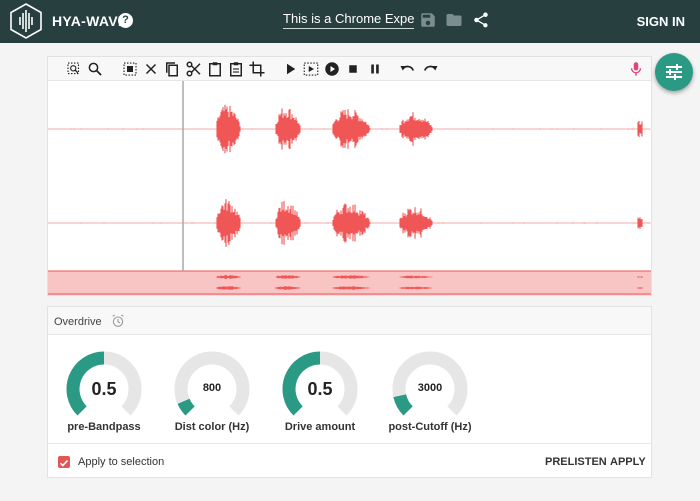 The image size is (700, 501). What do you see at coordinates (636, 69) in the screenshot?
I see `mic-icon` at bounding box center [636, 69].